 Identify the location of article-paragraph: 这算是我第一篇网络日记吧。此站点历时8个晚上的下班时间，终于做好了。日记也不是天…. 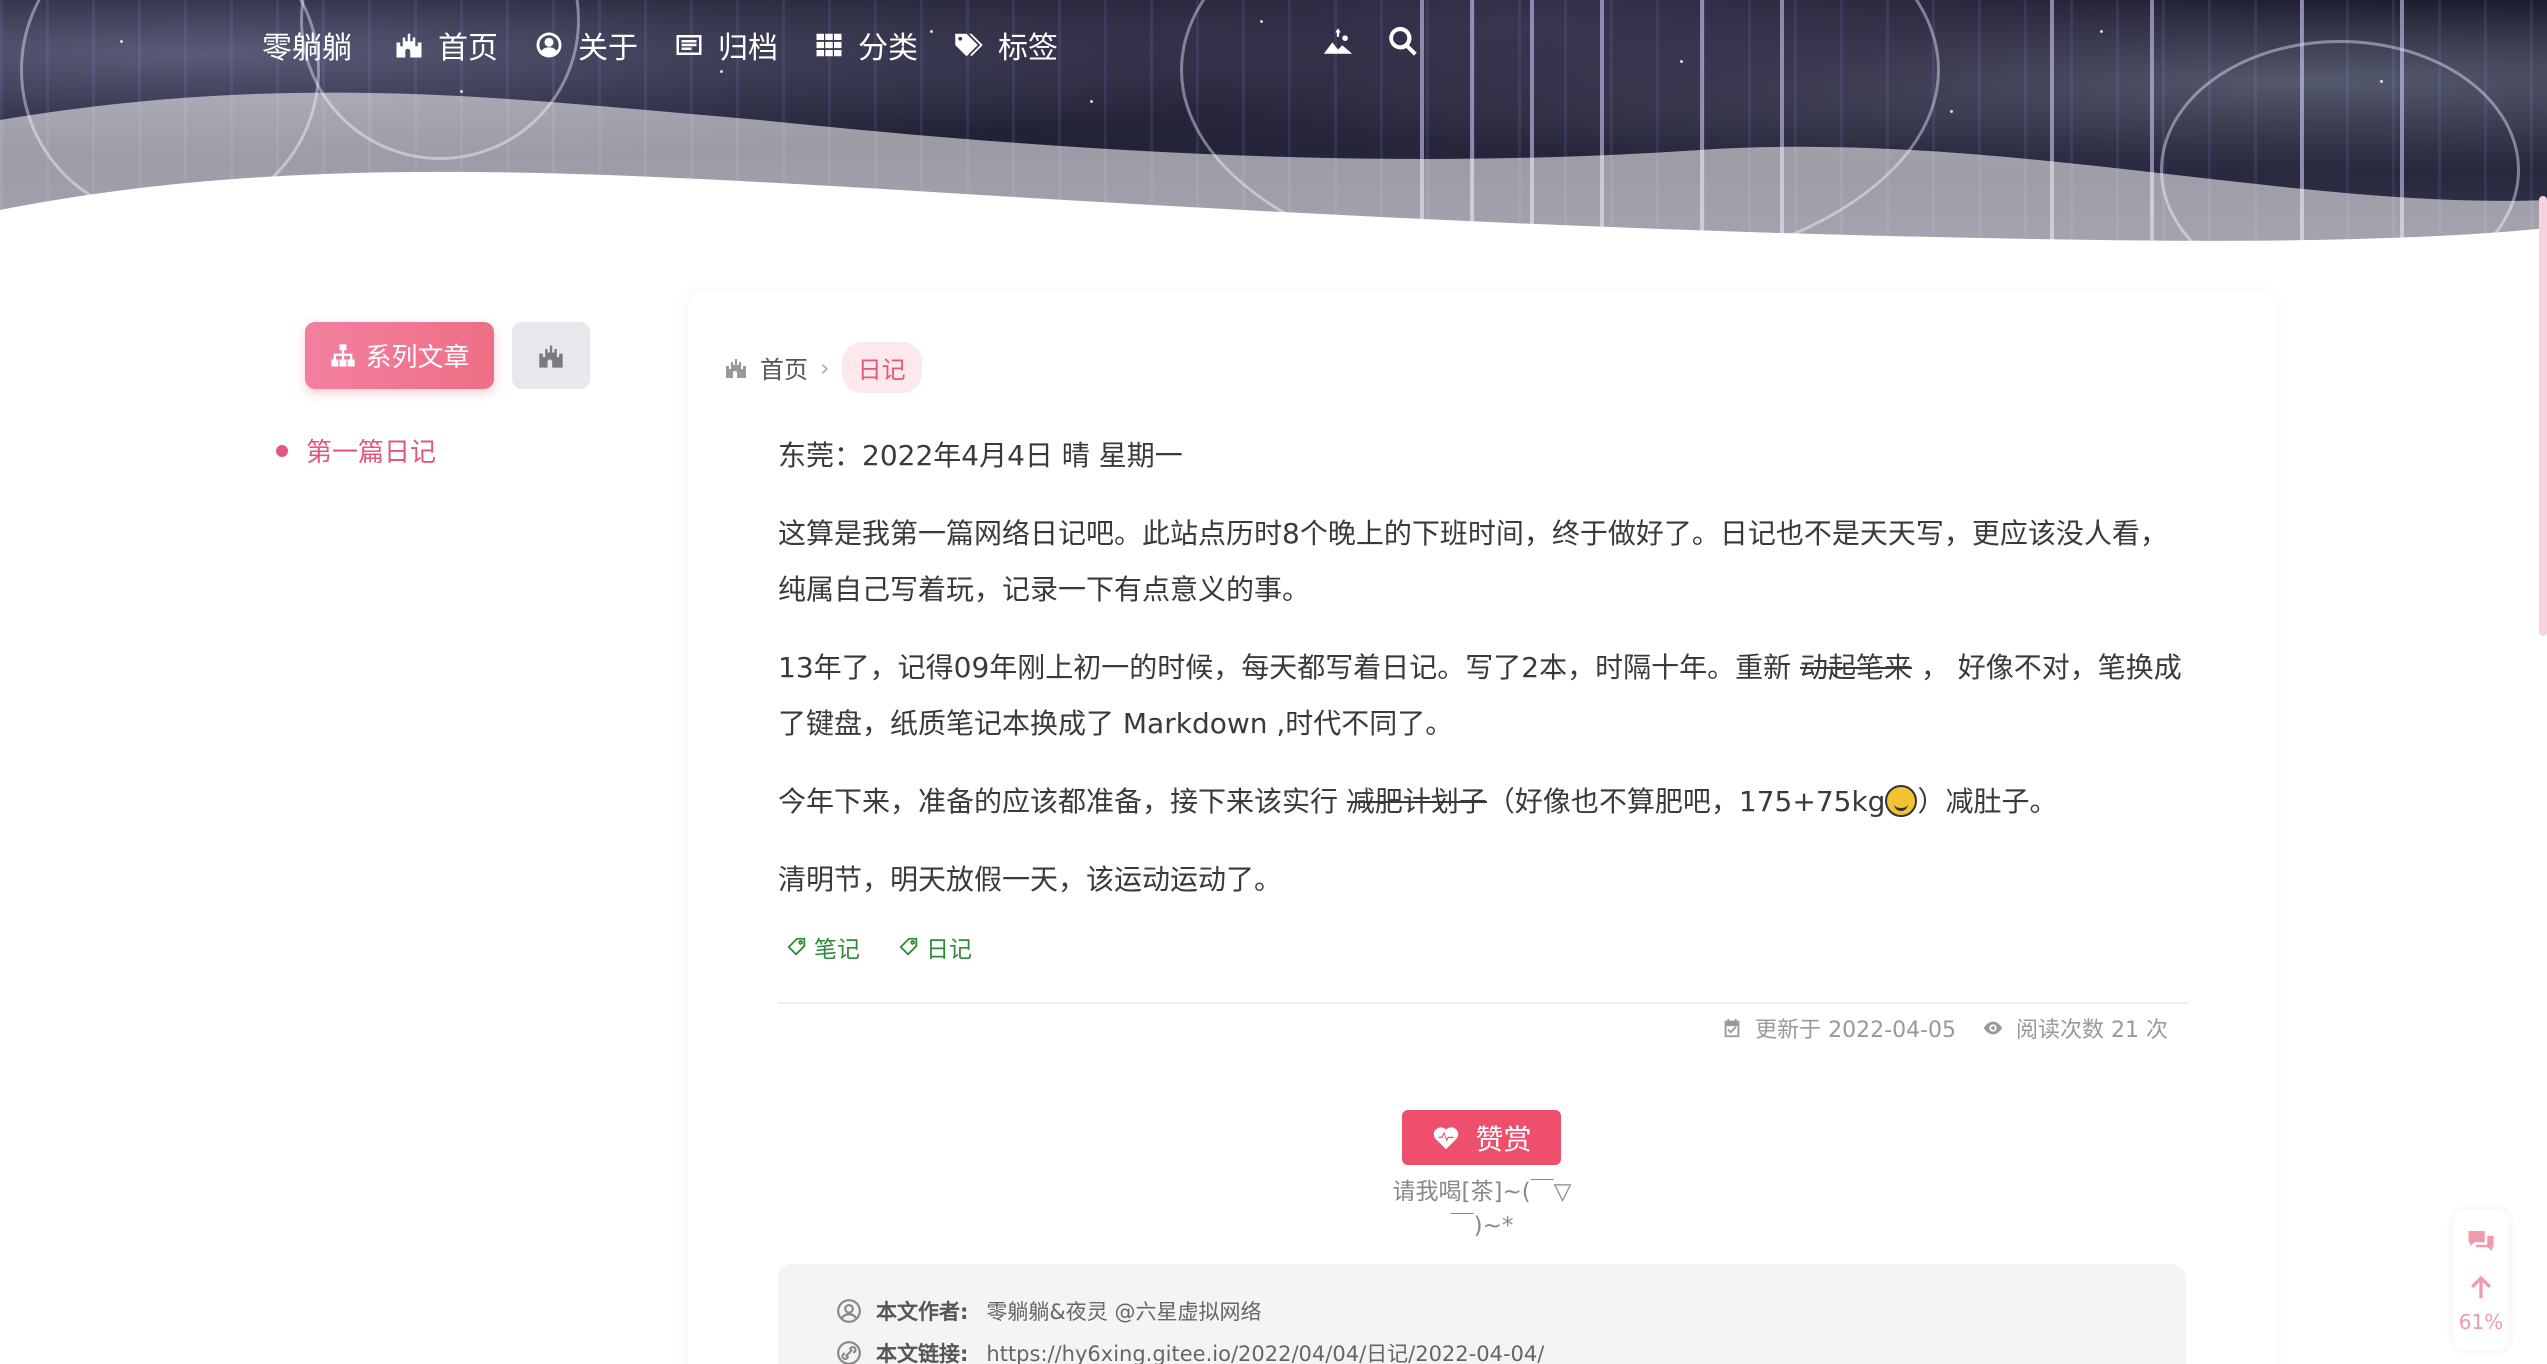
(1473, 561).